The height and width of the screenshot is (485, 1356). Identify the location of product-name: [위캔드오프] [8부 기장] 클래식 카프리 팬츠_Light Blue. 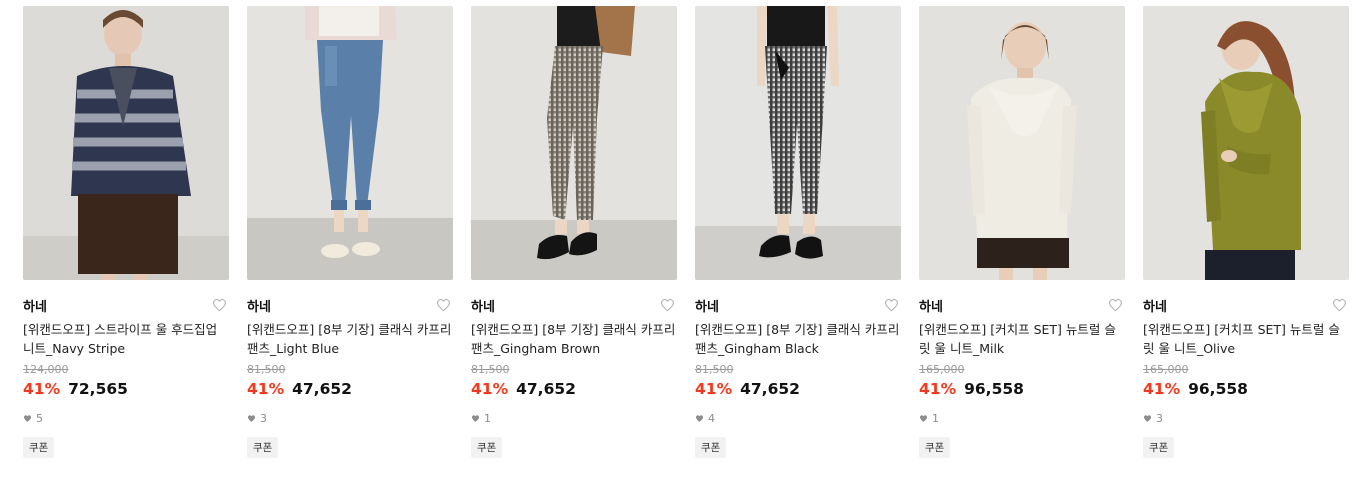
(350, 339).